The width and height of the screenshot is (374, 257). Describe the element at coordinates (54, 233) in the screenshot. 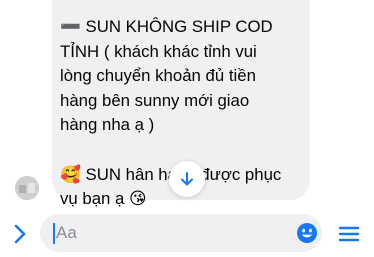

I see `text-caret` at that location.